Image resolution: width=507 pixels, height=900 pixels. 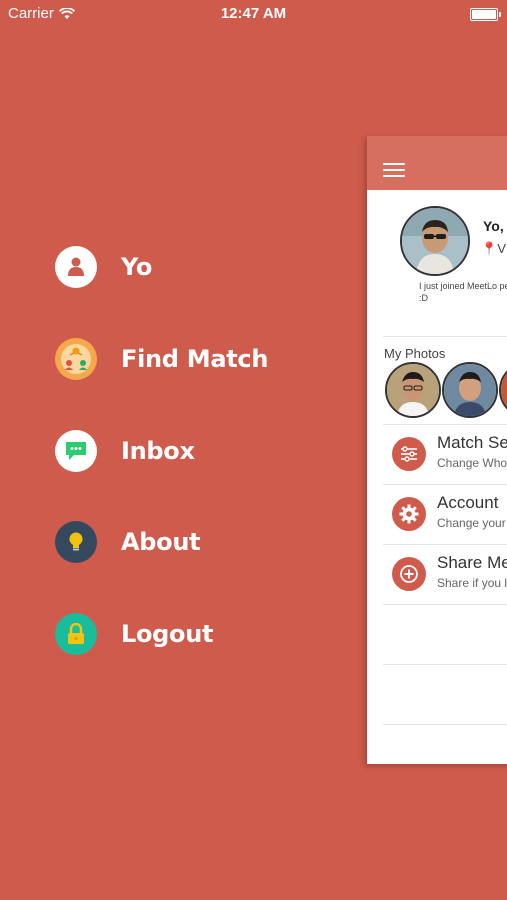 I want to click on settings-row-subtitle: Change your, so click(x=471, y=523).